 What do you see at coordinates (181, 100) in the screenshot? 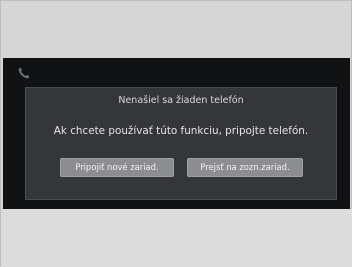
I see `dialog-title: Nenašiel sa žiaden telefón` at bounding box center [181, 100].